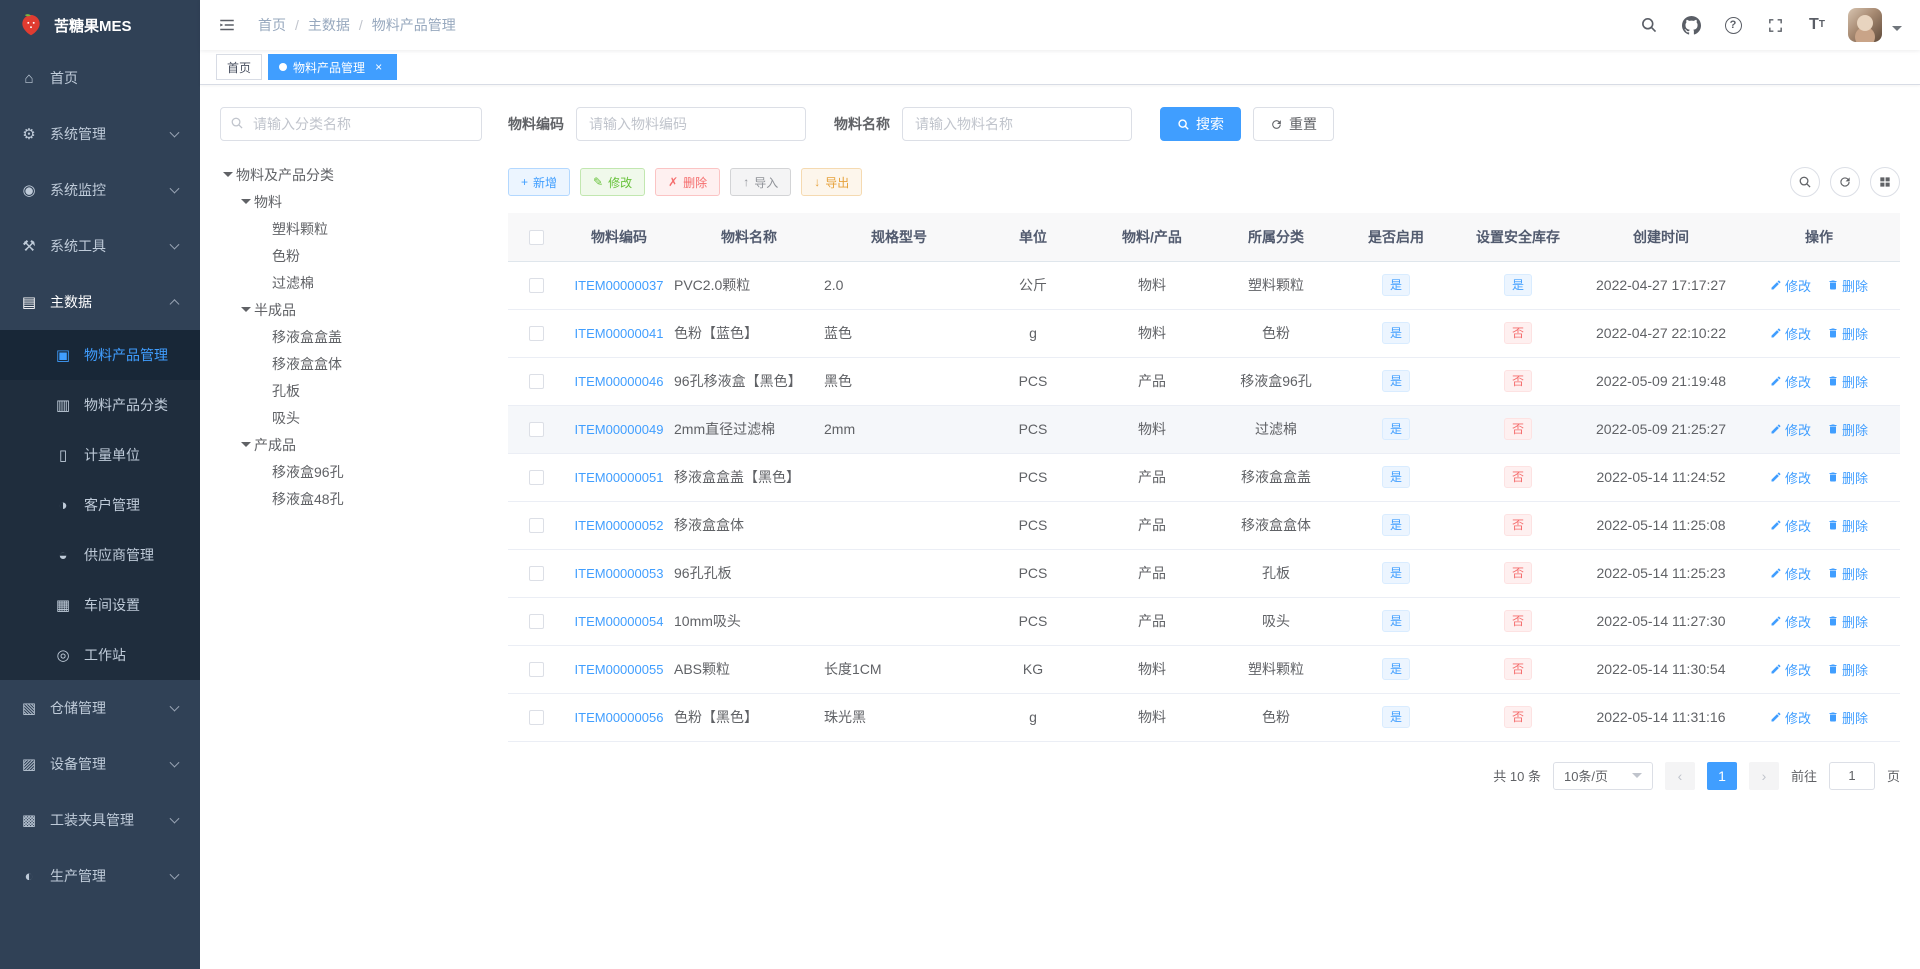 The image size is (1920, 969). Describe the element at coordinates (1865, 25) in the screenshot. I see `avatar` at that location.